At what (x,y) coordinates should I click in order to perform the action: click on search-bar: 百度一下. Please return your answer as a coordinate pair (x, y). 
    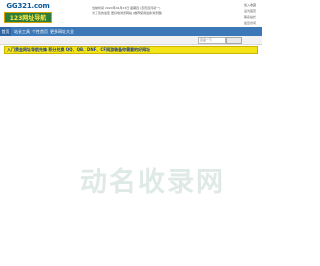
    Looking at the image, I should click on (131, 40).